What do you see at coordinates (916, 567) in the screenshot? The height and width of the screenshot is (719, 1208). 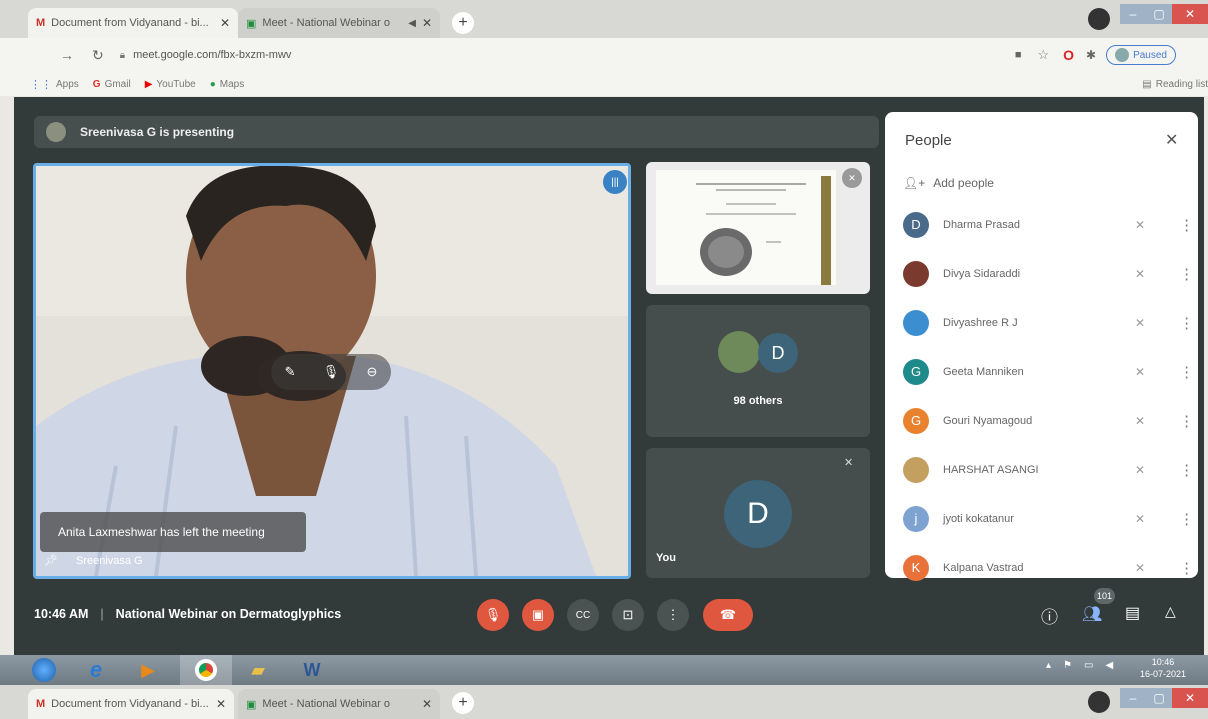 I see `avatar: K` at bounding box center [916, 567].